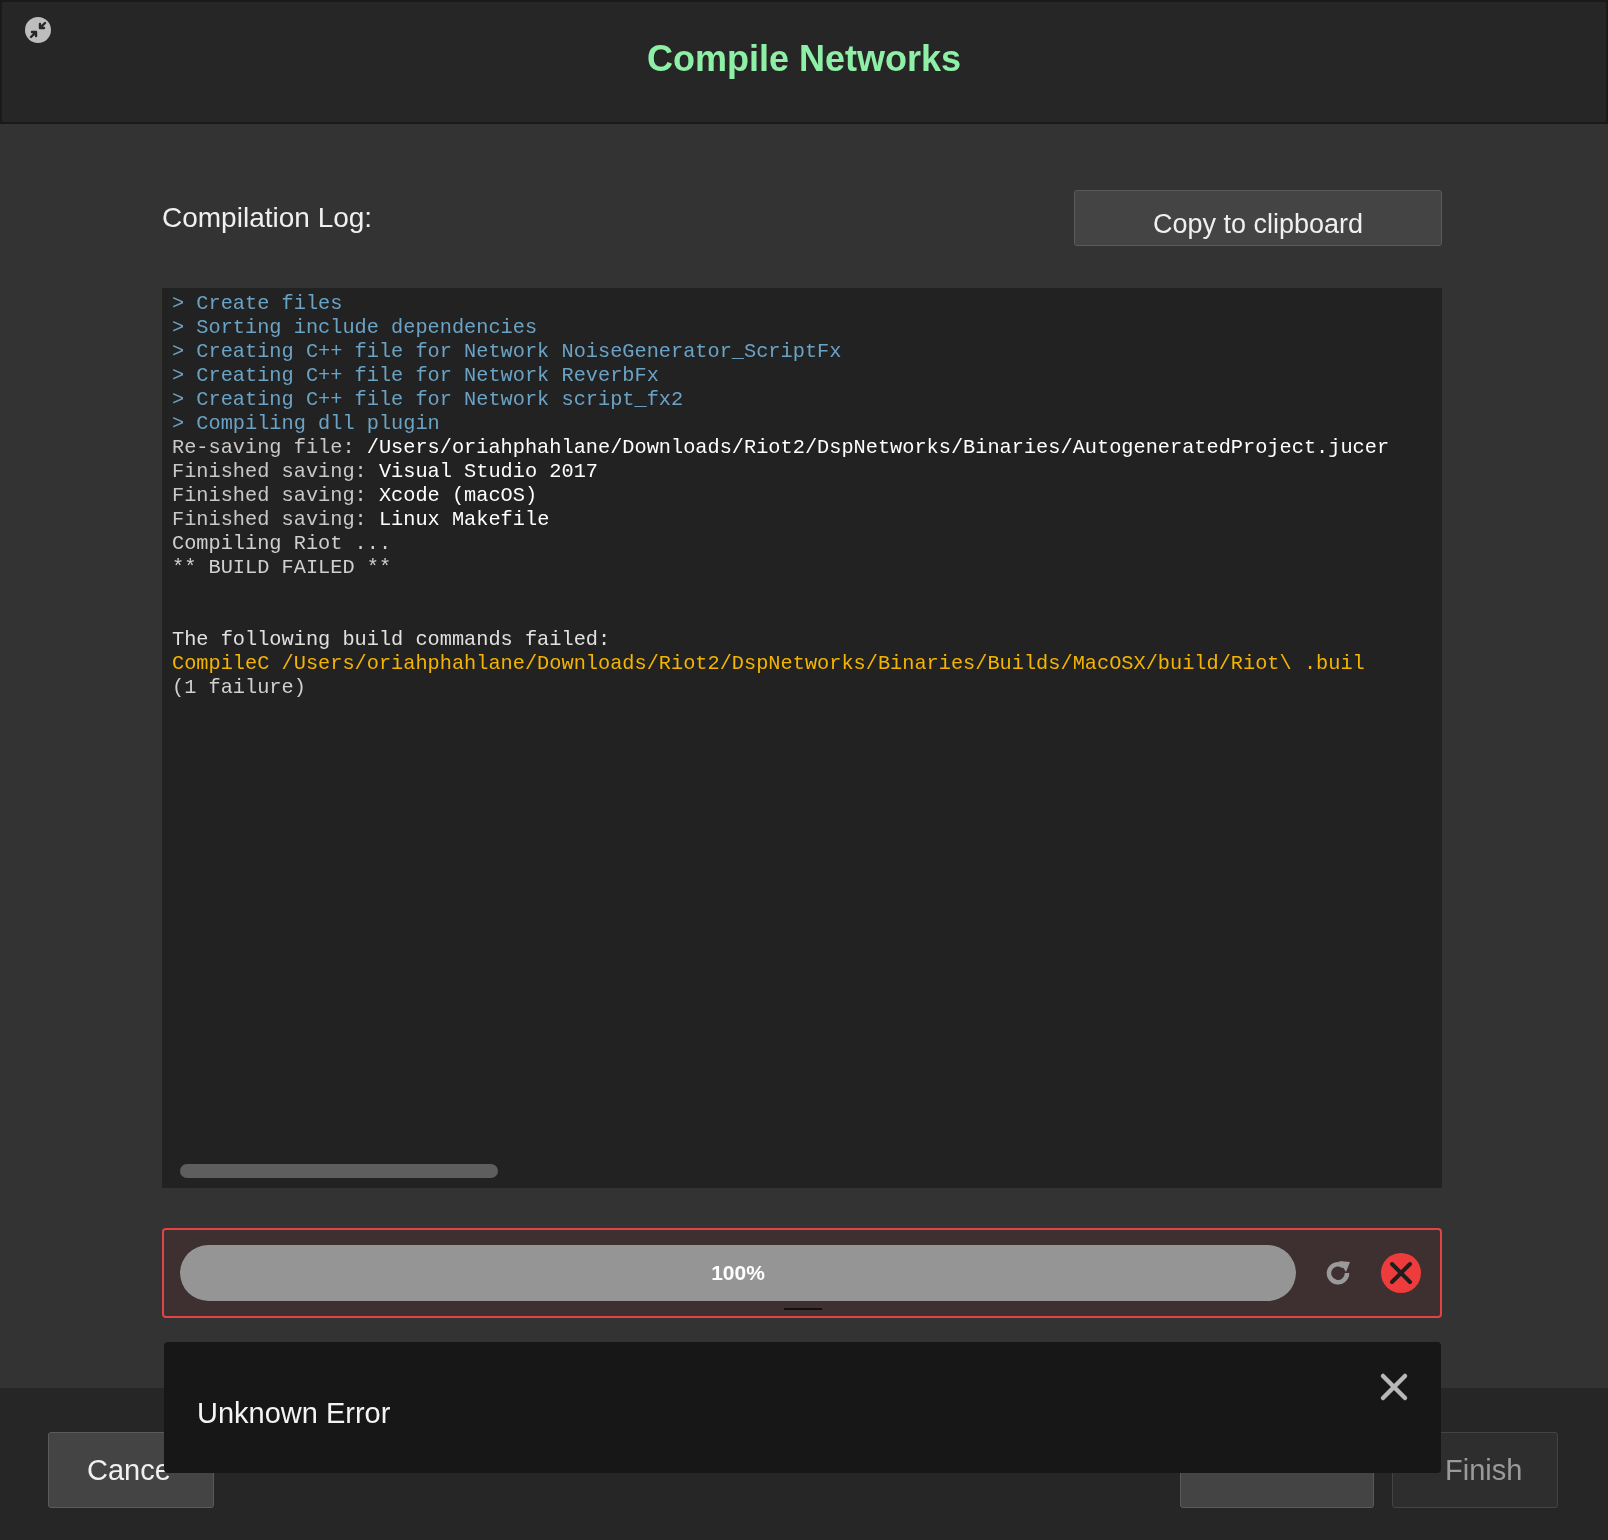 This screenshot has width=1608, height=1540. Describe the element at coordinates (355, 328) in the screenshot. I see `log-line: > Sorting include dependencies` at that location.